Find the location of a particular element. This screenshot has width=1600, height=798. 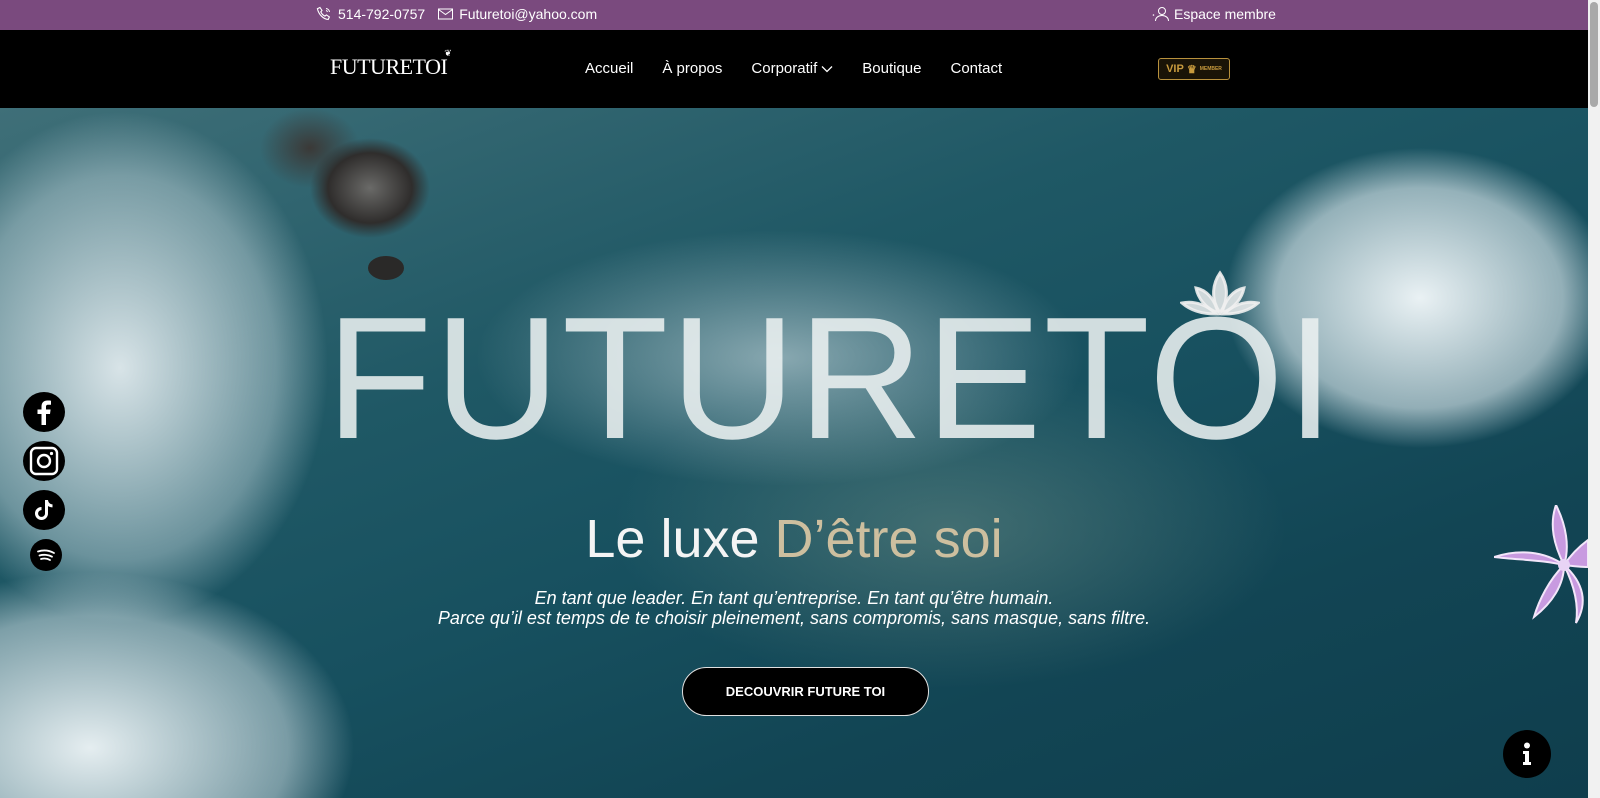

crown-icon: ♛ is located at coordinates (1191, 69).